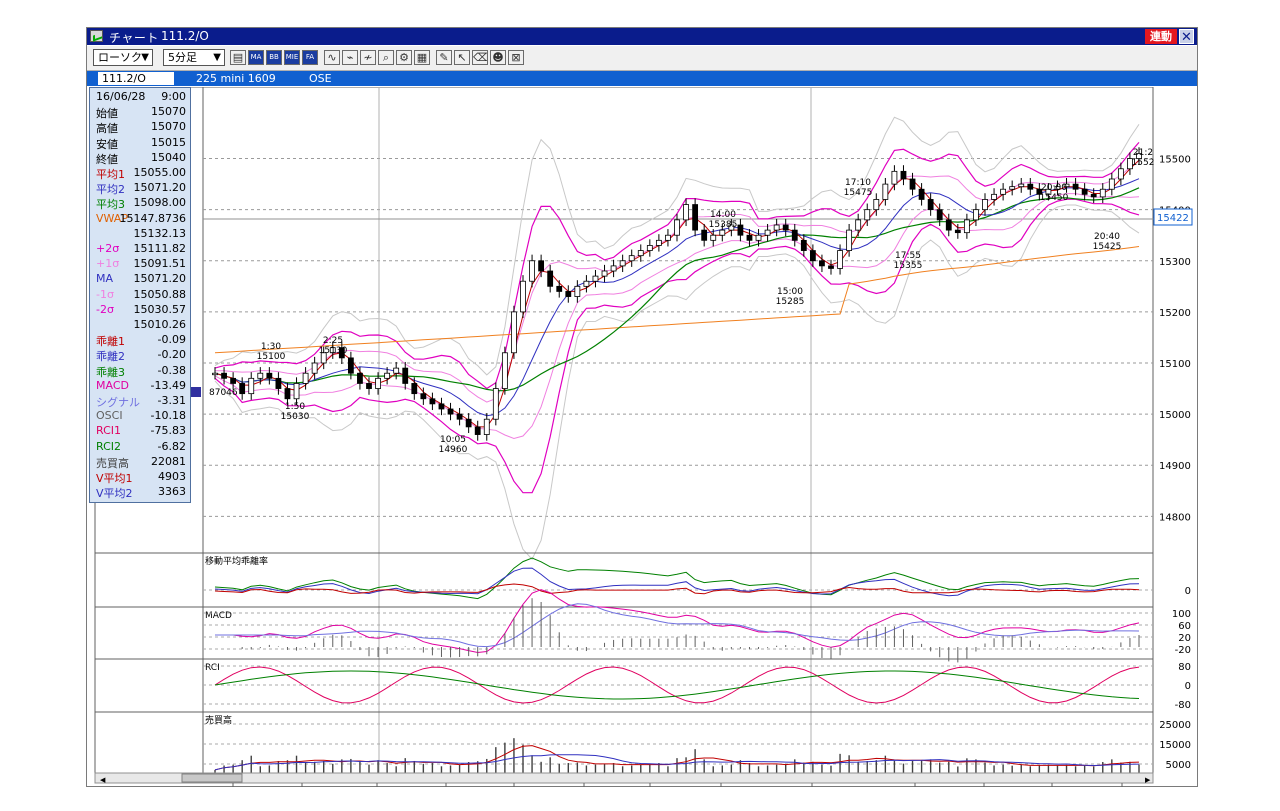 The image size is (1280, 811). Describe the element at coordinates (1175, 415) in the screenshot. I see `y-tick-label: 15000` at that location.